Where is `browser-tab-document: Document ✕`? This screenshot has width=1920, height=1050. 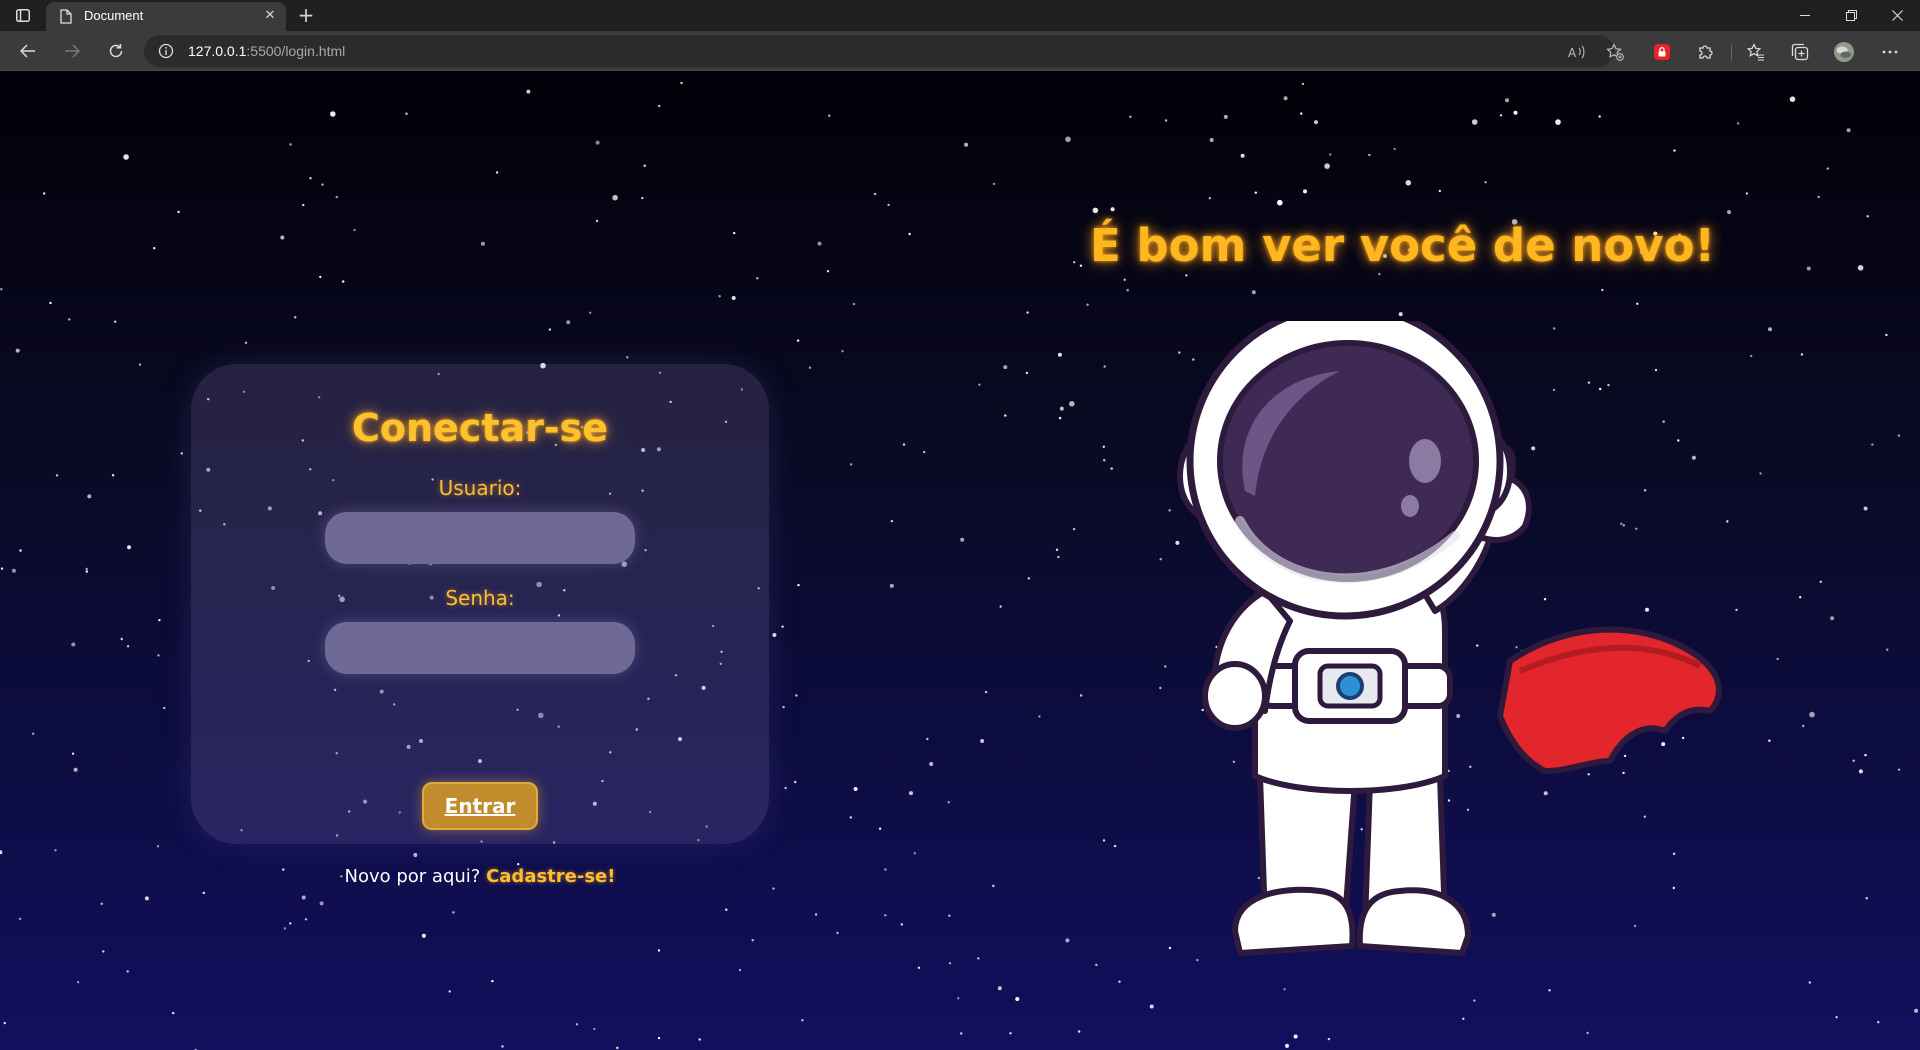
browser-tab-document: Document ✕ is located at coordinates (166, 16).